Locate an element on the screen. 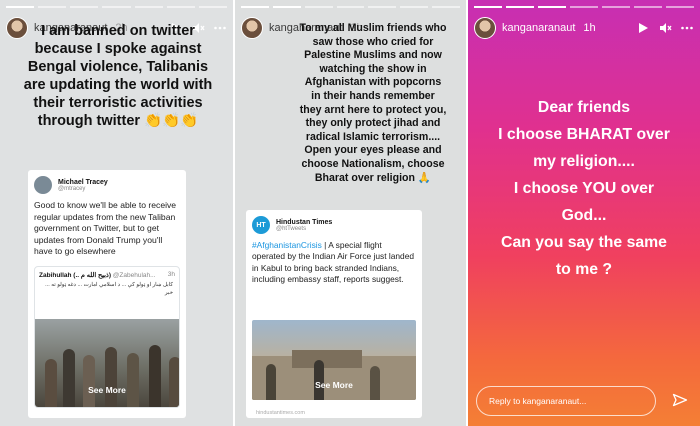 This screenshot has width=700, height=426. source-domain: hindustantimes.com is located at coordinates (280, 413).